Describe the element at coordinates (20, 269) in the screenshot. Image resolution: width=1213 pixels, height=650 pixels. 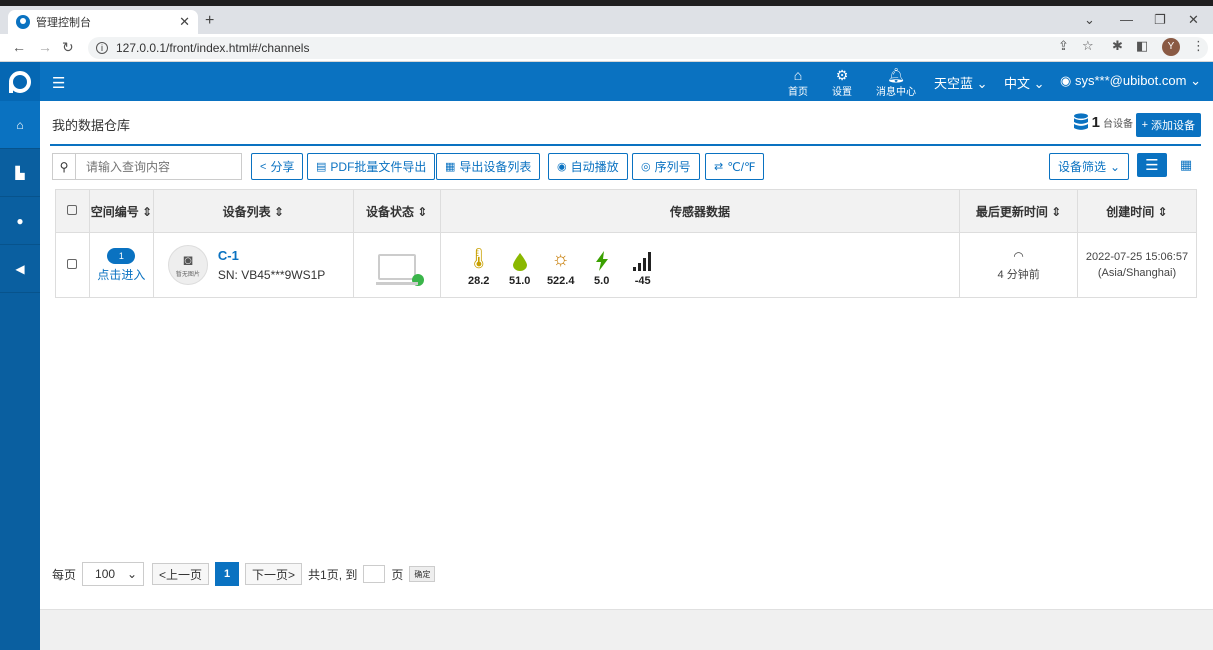
I see `sidebar-item-announcements: ◀` at that location.